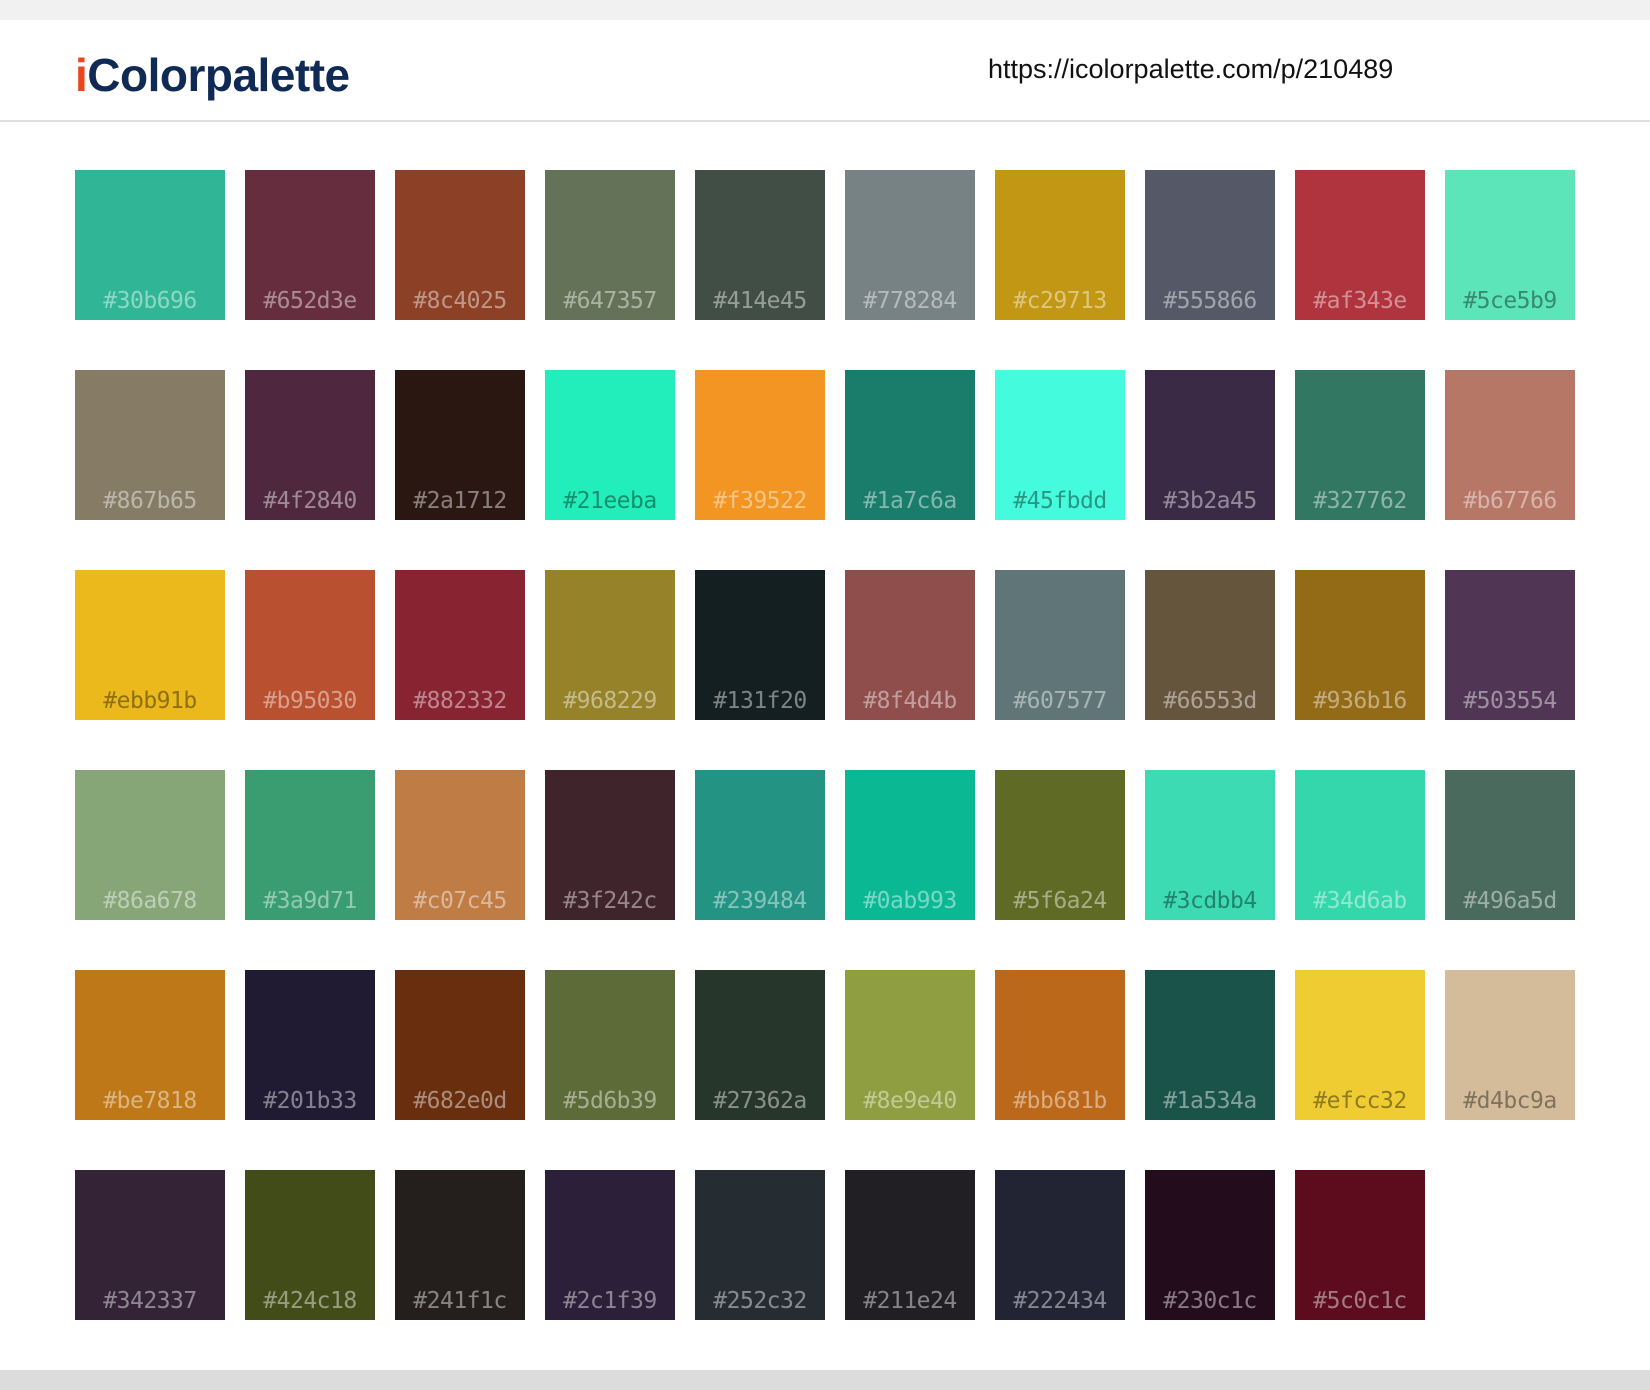 The image size is (1650, 1390). Describe the element at coordinates (150, 445) in the screenshot. I see `color-swatch: #867b65` at that location.